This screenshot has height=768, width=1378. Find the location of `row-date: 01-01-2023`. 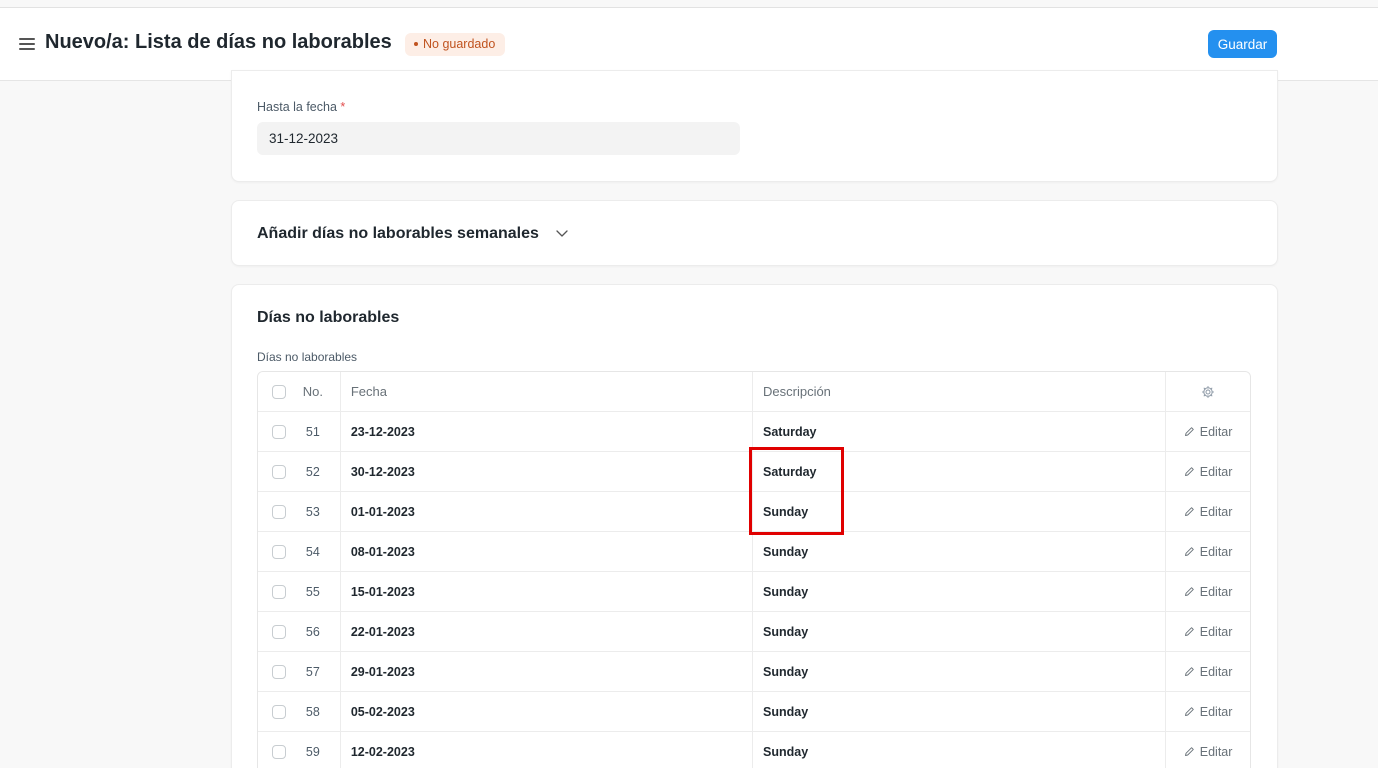

row-date: 01-01-2023 is located at coordinates (547, 511).